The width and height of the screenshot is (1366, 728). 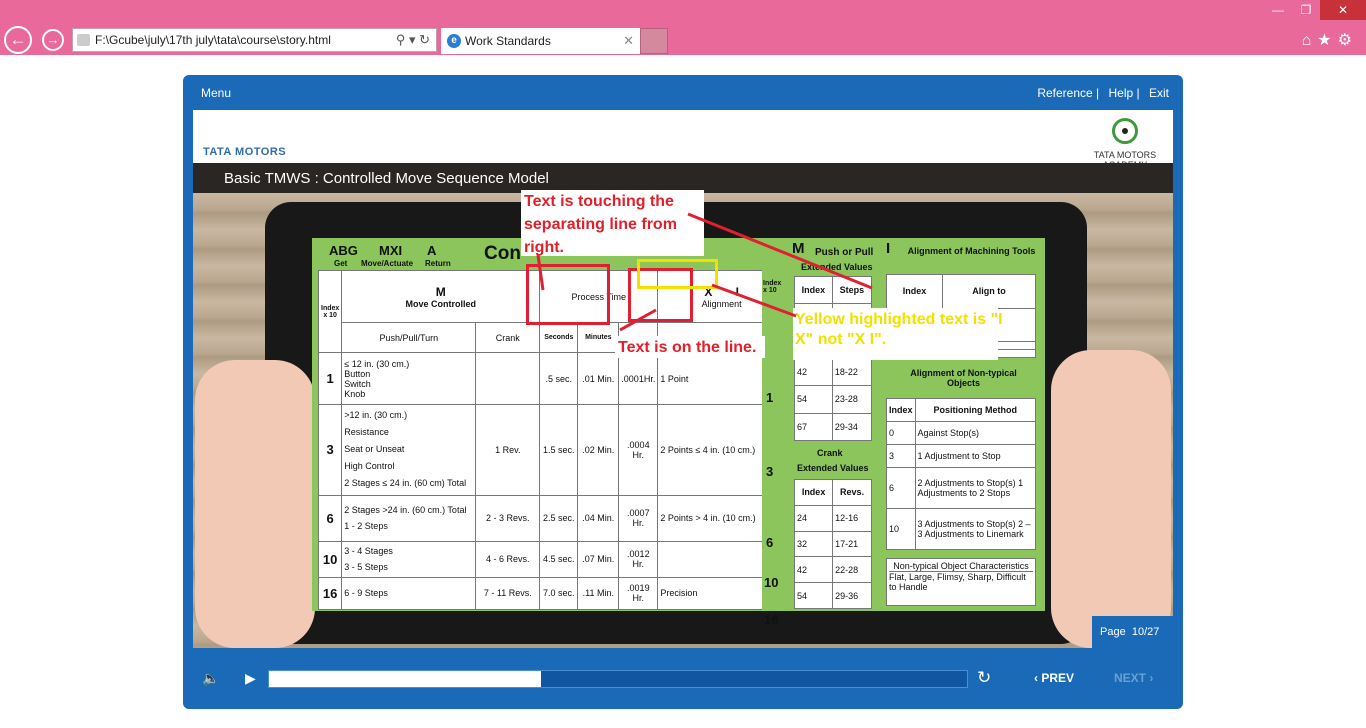 I want to click on next-label: NEXT, so click(x=1130, y=678).